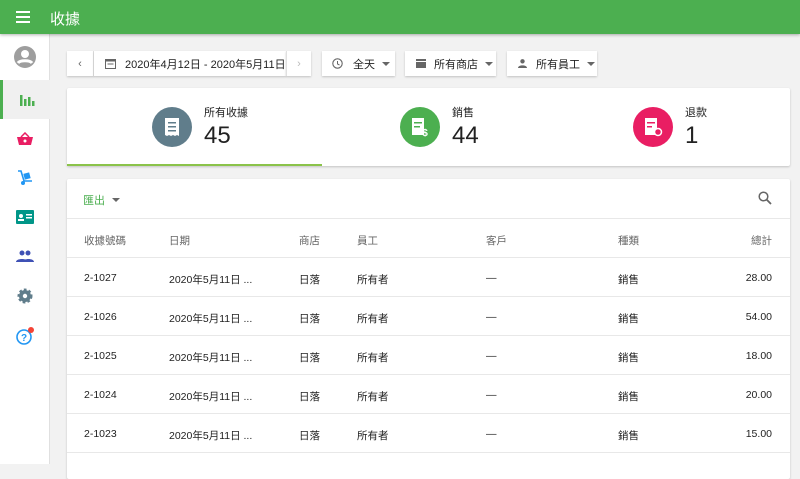  I want to click on table-row: 2-1026 2020年5月11日 ... 日落 所有者 — 銷售 54.00, so click(428, 316).